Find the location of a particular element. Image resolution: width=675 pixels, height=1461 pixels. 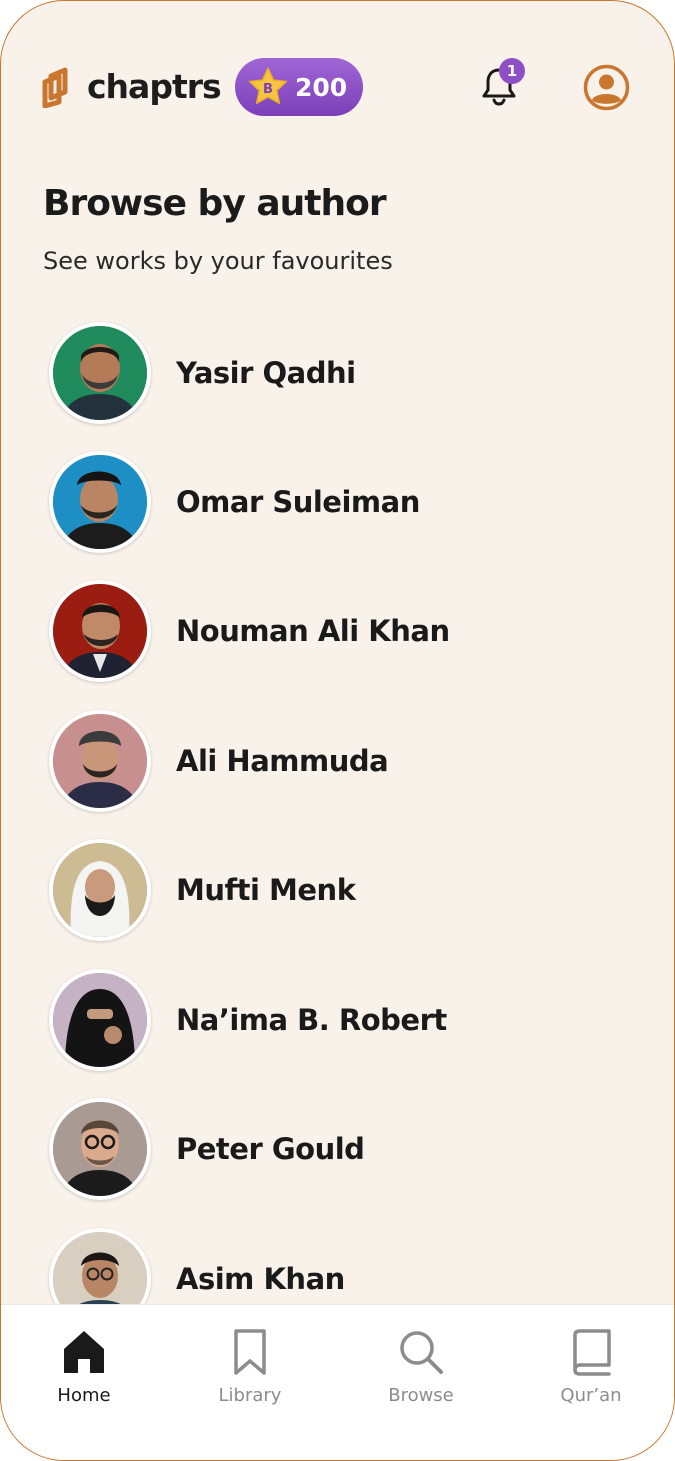

nav-quran-label: Qur’an is located at coordinates (591, 1395).